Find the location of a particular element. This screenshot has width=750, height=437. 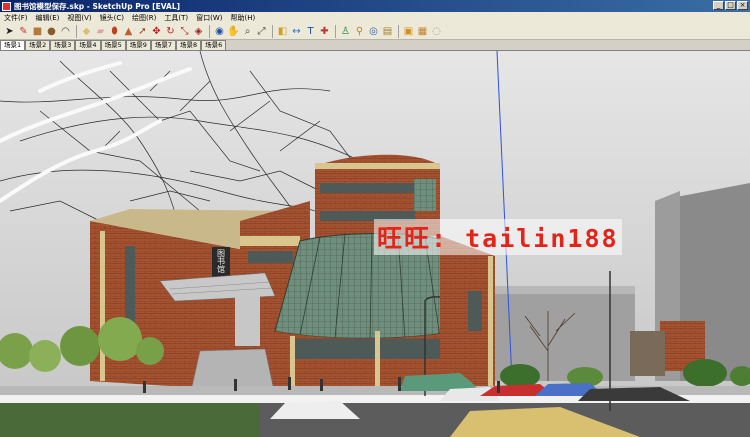

scene-tabs: 场景1 场景2 场景3 场景4 场景5 场景9 场景7 场景8 场景6 is located at coordinates (375, 45).